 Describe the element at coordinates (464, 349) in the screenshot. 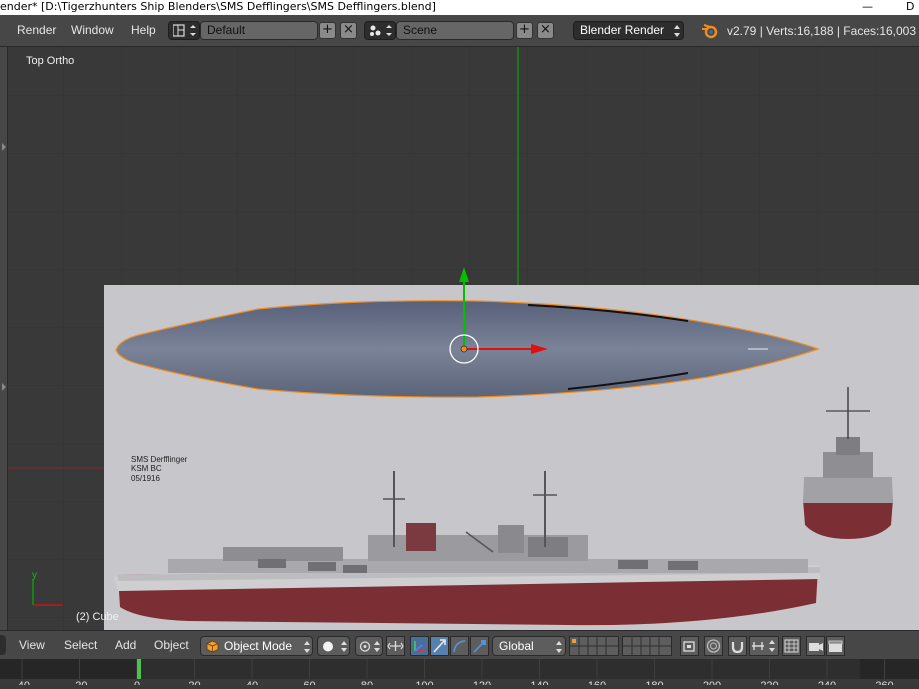

I see `object-origin` at that location.